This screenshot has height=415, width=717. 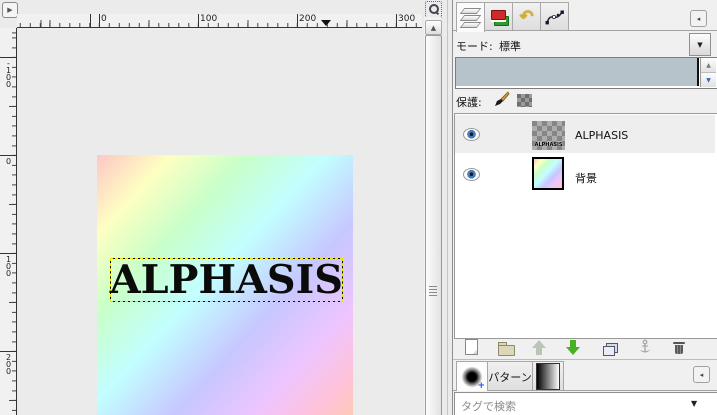 I want to click on lock-label: 保護:, so click(x=469, y=102).